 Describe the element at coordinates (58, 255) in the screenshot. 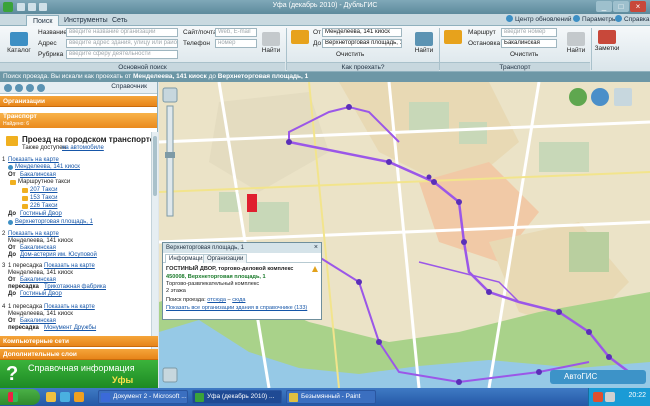

I see `to-stop-link: Дом-астерия им. Юсуповой` at that location.